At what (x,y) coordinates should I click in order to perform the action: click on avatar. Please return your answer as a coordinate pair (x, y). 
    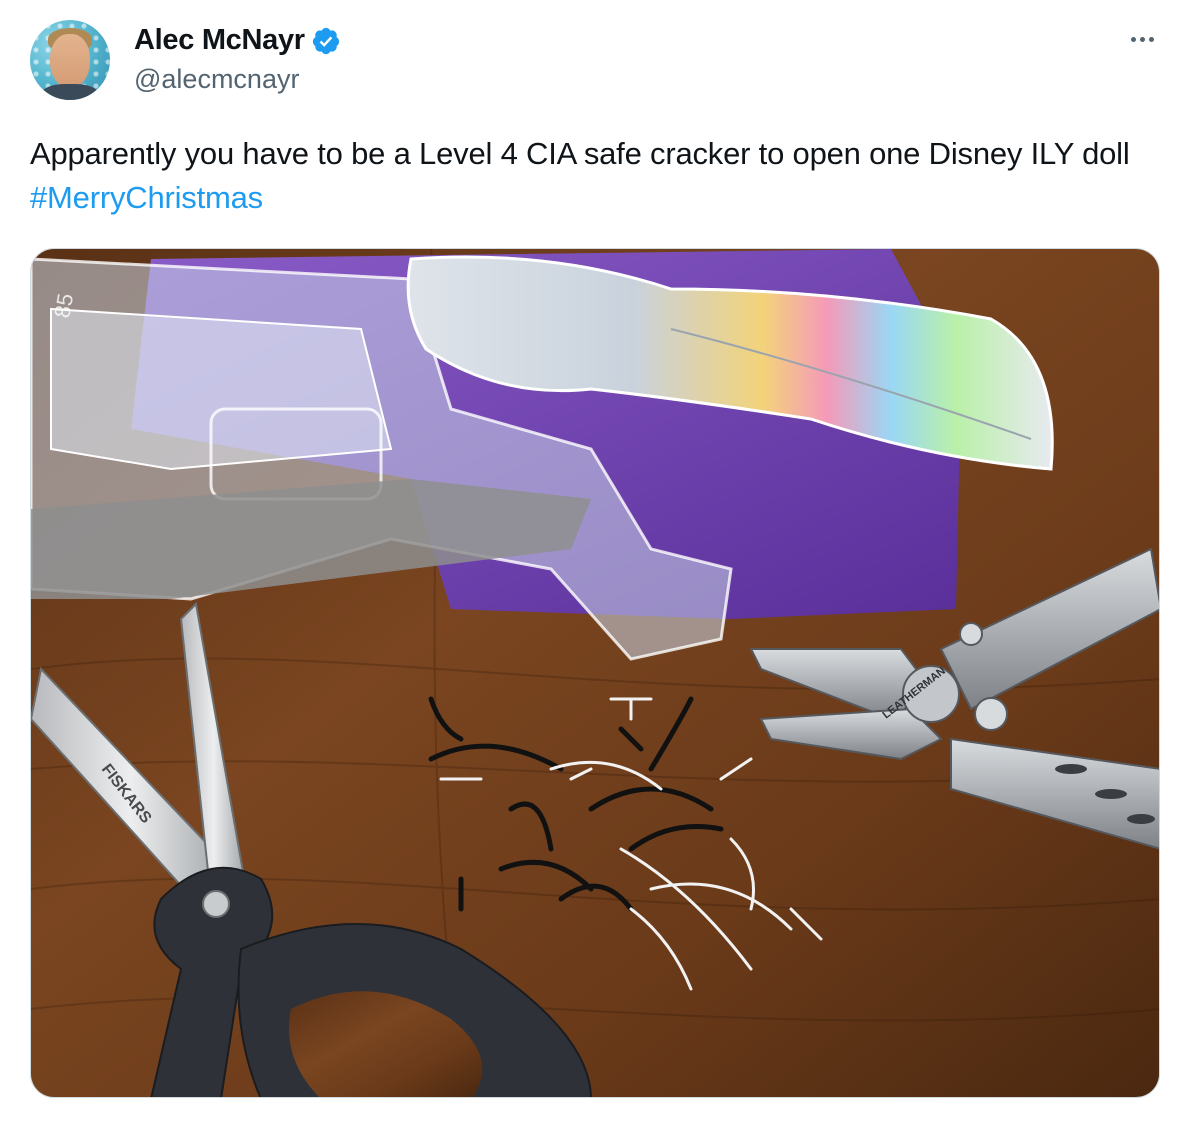
    Looking at the image, I should click on (70, 60).